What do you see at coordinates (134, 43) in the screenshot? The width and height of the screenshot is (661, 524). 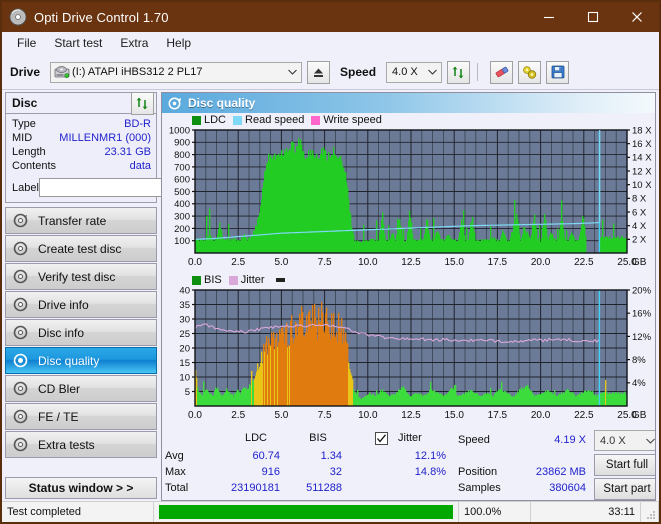 I see `menu-item-extra: Extra` at bounding box center [134, 43].